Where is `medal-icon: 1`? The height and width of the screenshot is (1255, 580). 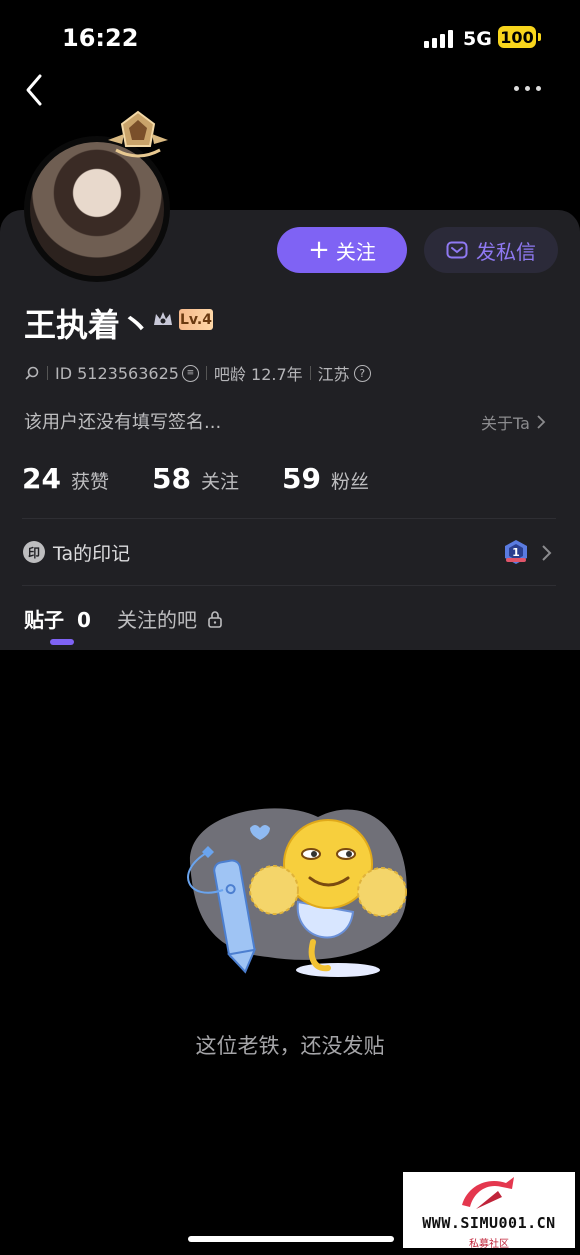
medal-icon: 1 is located at coordinates (516, 552).